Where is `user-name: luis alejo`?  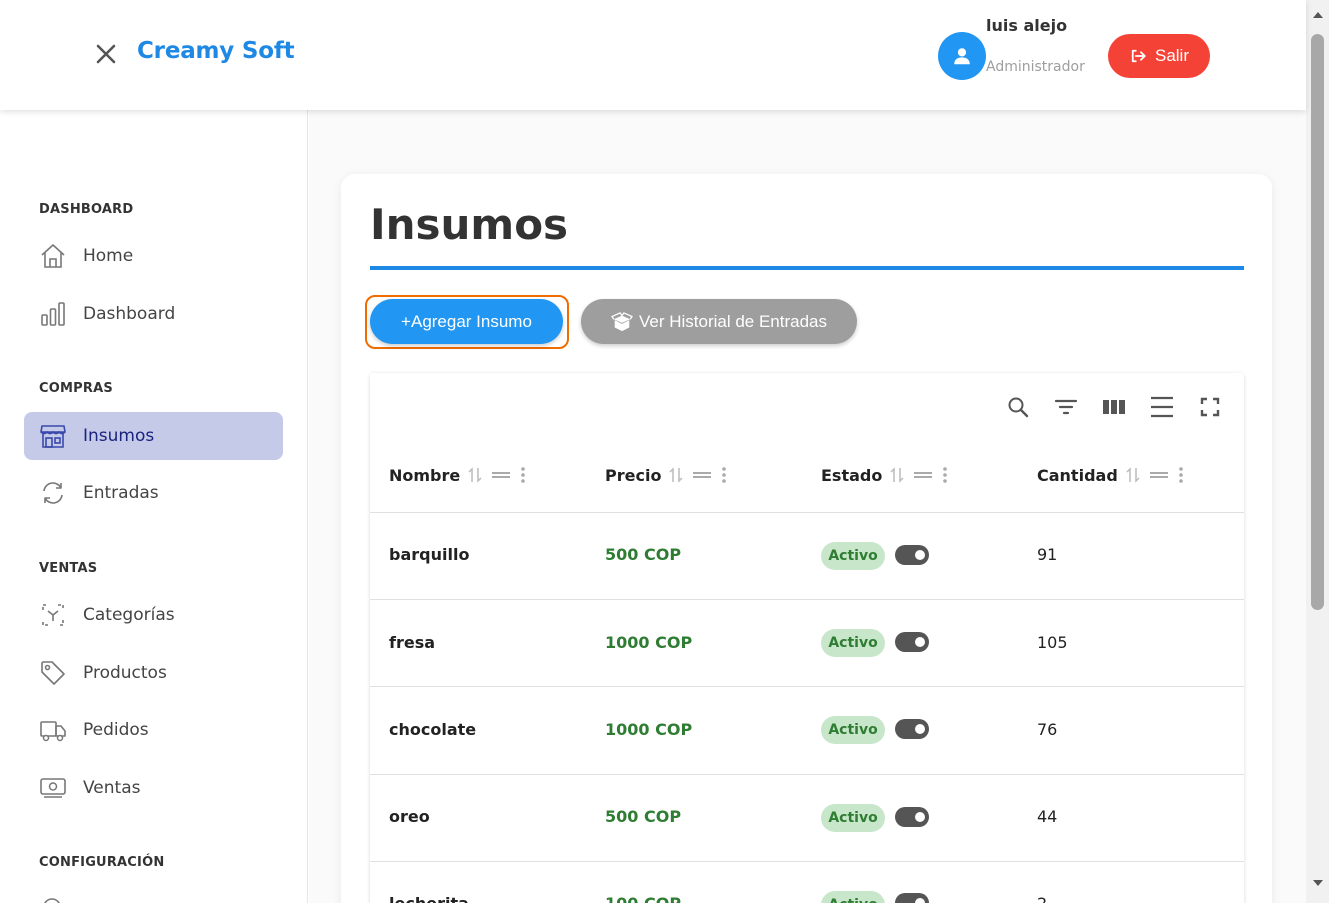
user-name: luis alejo is located at coordinates (1027, 25).